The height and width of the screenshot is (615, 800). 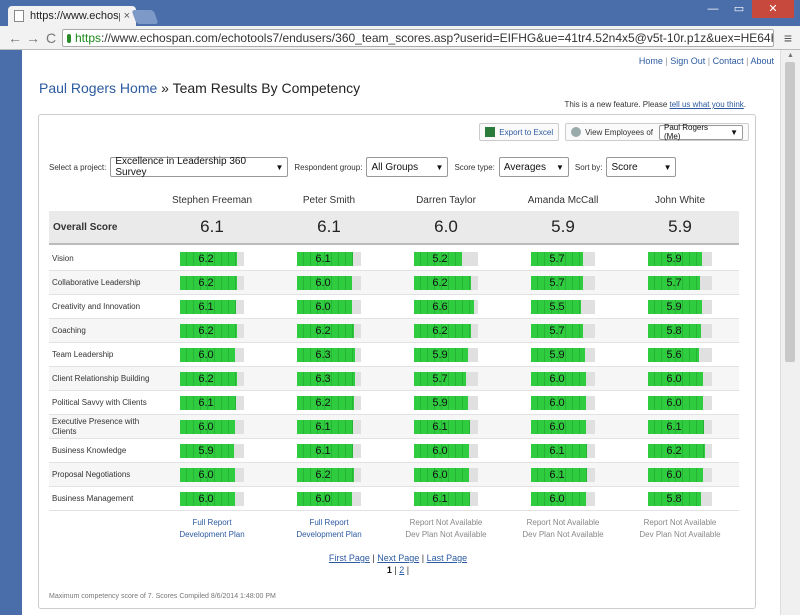 What do you see at coordinates (440, 307) in the screenshot?
I see `score-value: 6.6` at bounding box center [440, 307].